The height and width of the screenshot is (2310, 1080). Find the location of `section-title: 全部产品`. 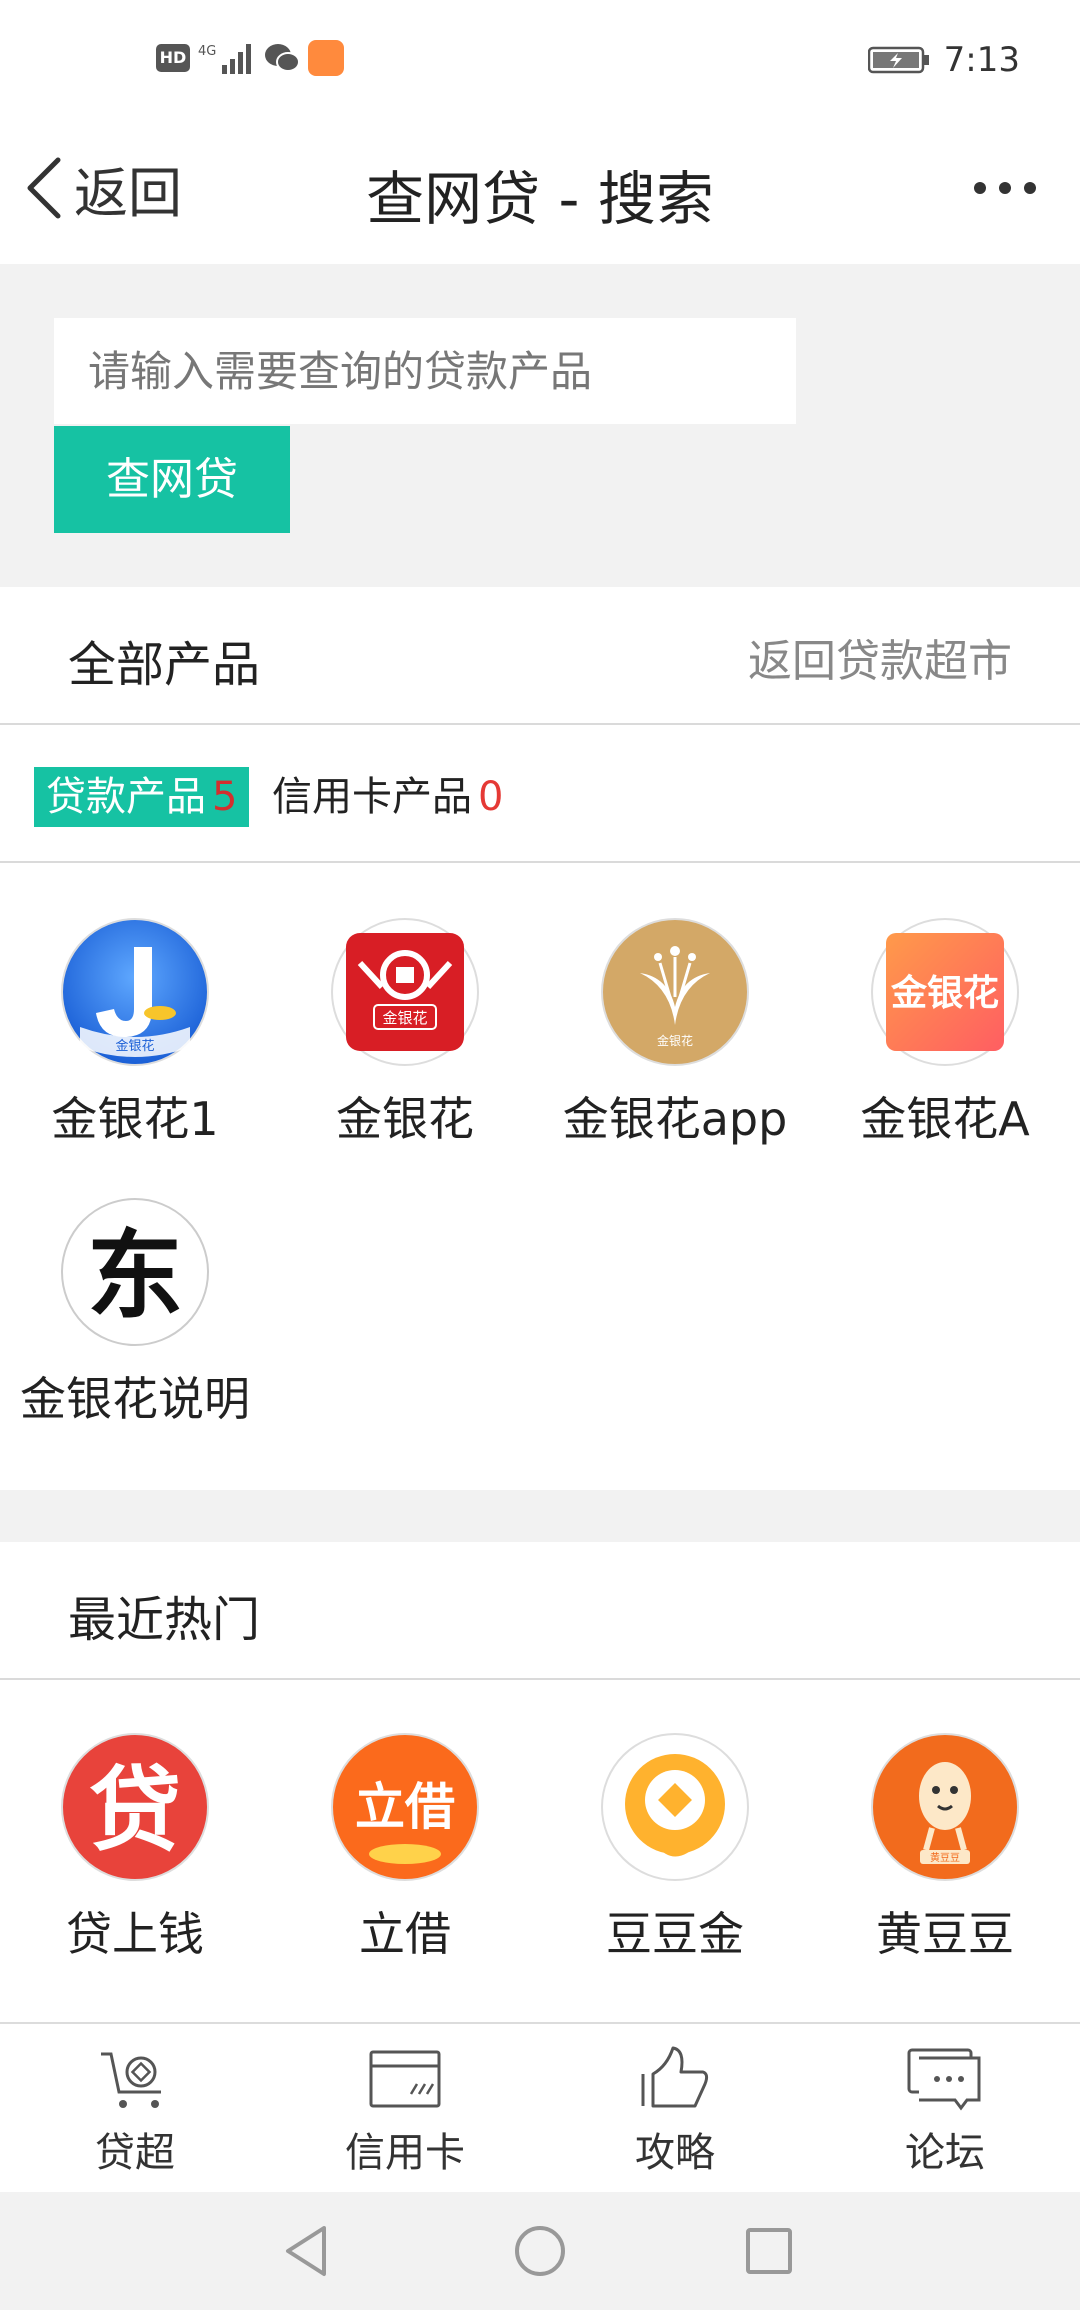

section-title: 全部产品 is located at coordinates (164, 665).